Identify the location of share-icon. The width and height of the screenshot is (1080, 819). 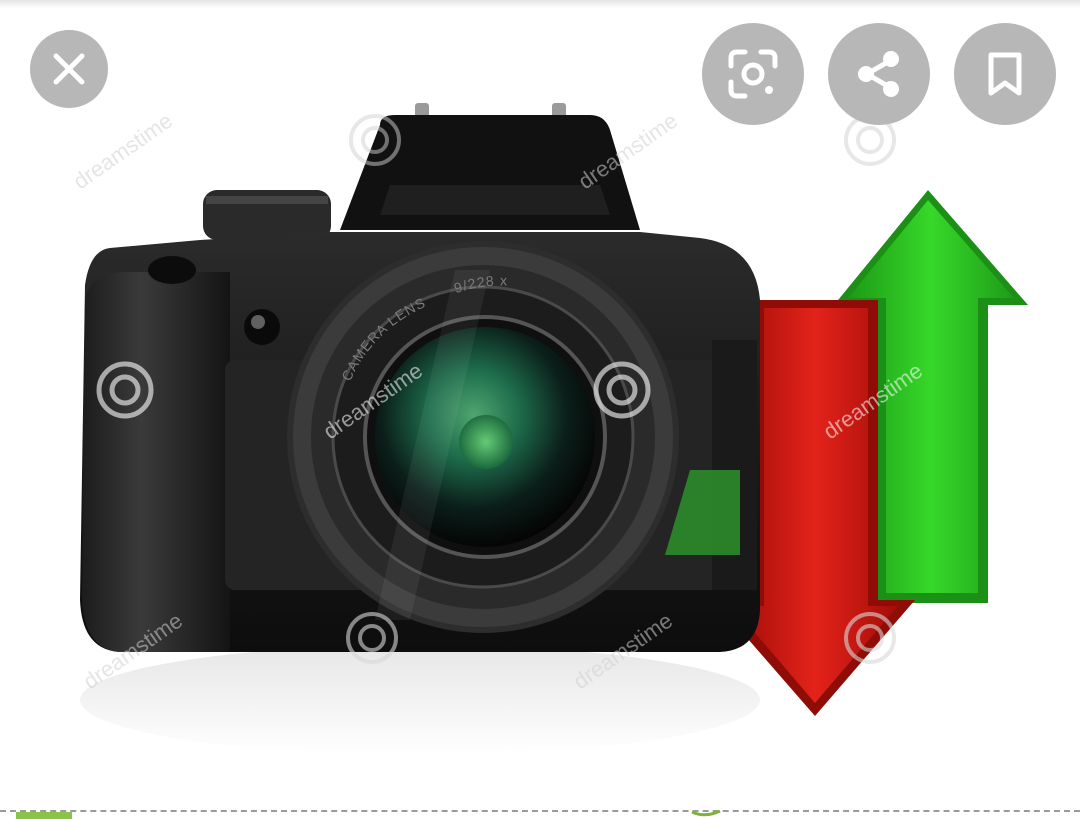
(878, 74).